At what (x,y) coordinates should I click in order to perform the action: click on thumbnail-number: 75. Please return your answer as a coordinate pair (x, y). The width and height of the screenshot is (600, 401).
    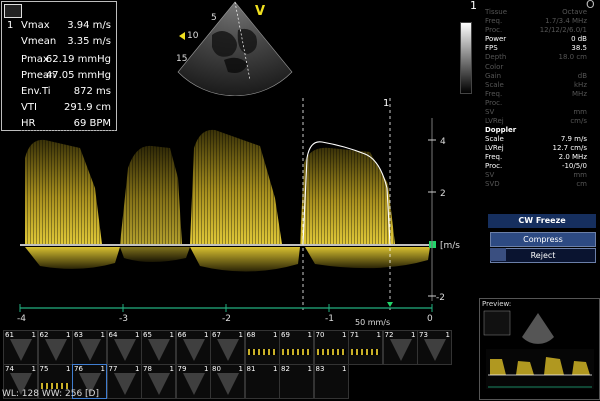
    Looking at the image, I should click on (44, 369).